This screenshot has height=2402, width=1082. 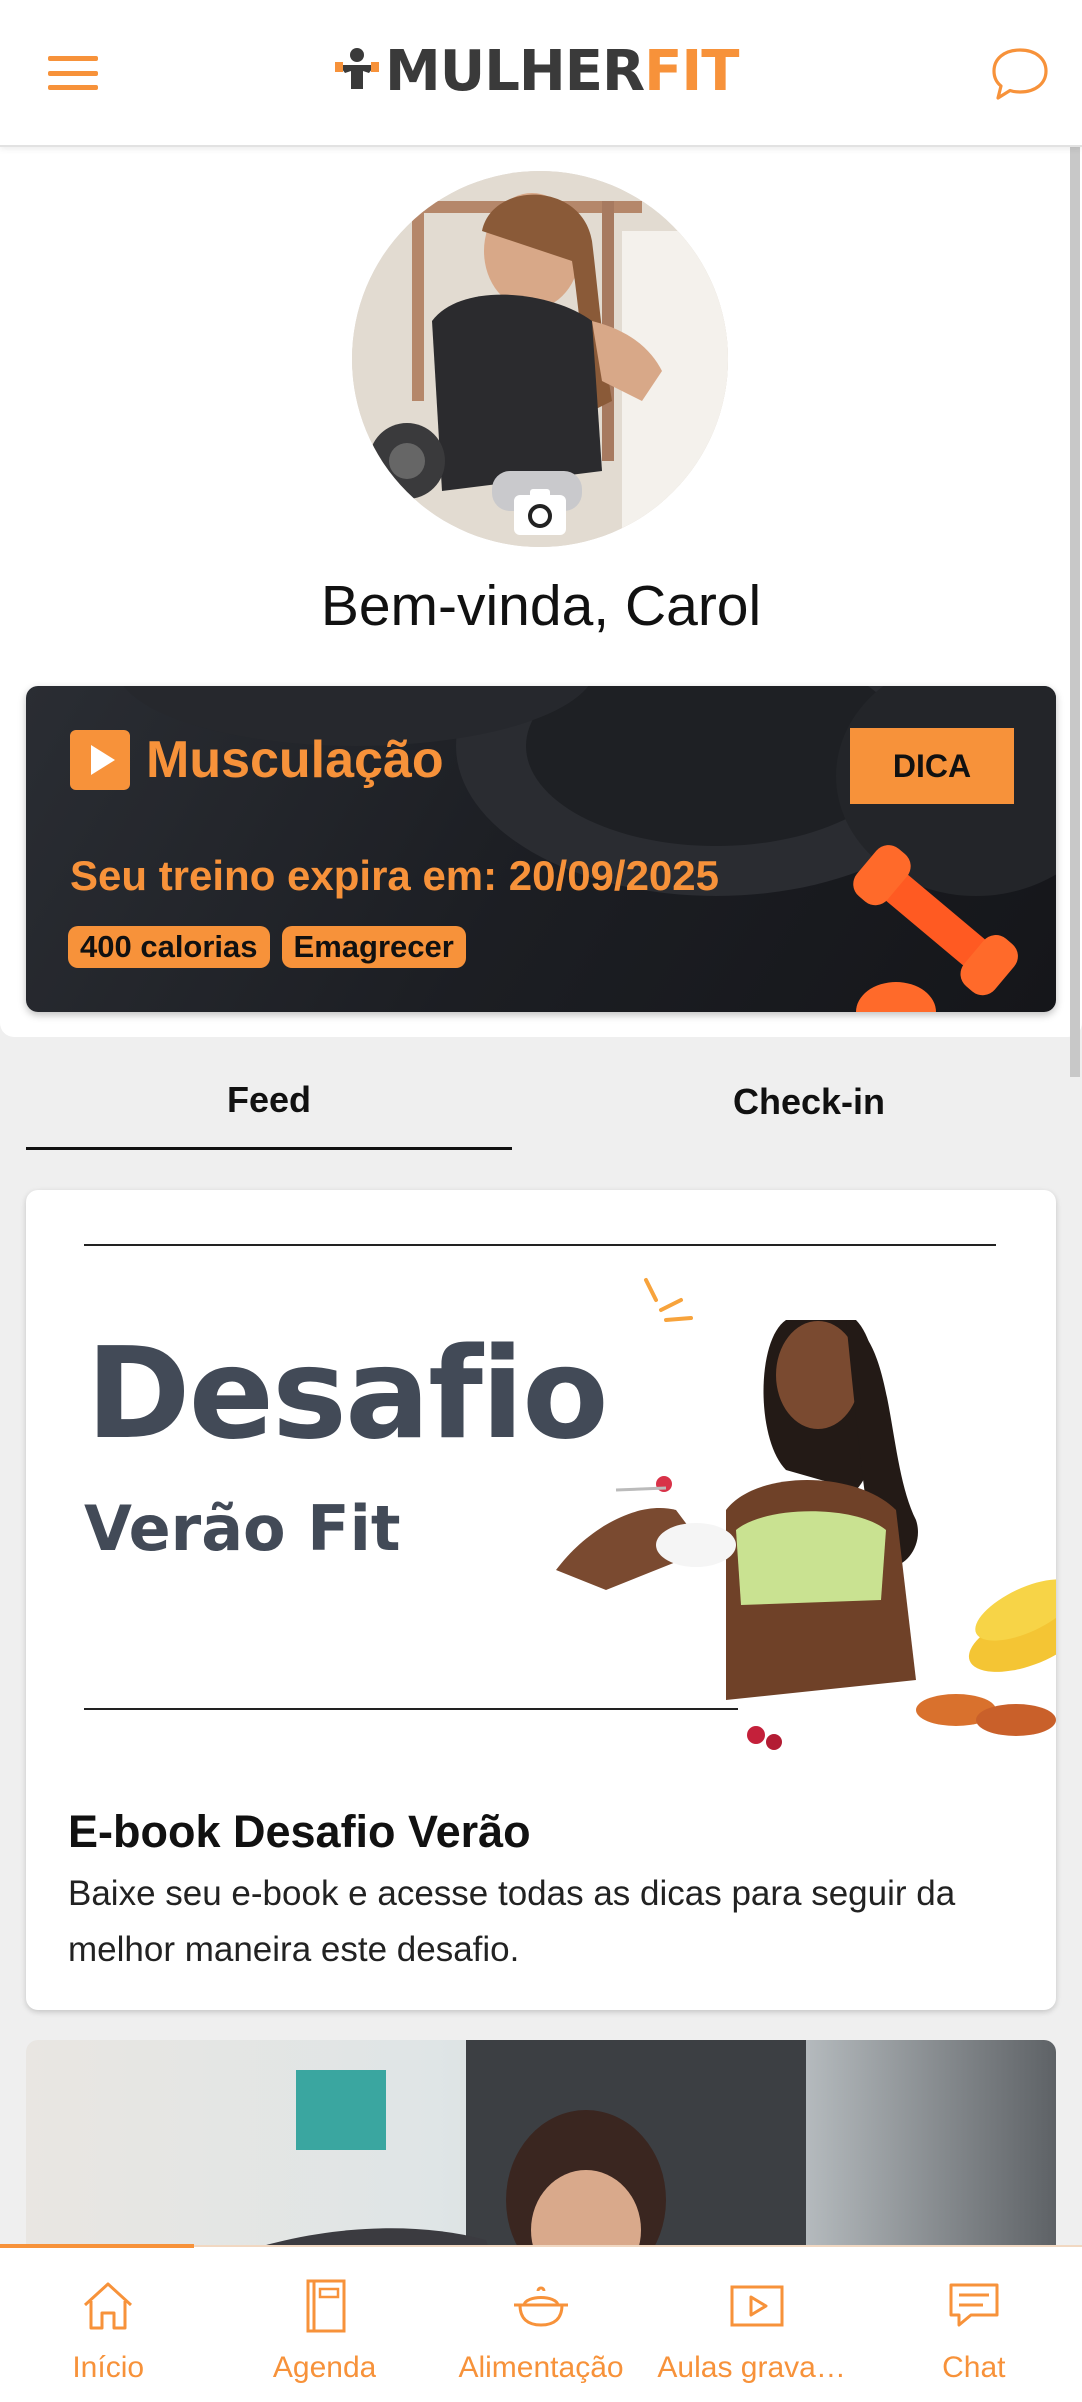 What do you see at coordinates (395, 875) in the screenshot?
I see `workout-expiry: Seu treino expira em: 20/09/2025` at bounding box center [395, 875].